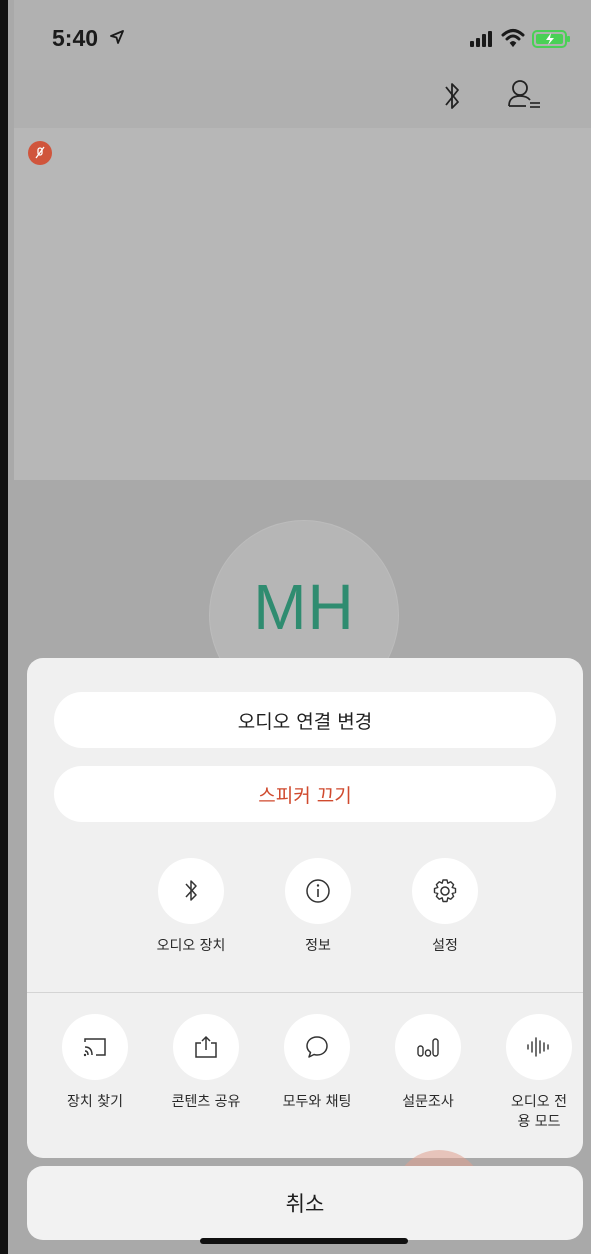 This screenshot has width=591, height=1254. I want to click on status-time: 5:40, so click(75, 38).